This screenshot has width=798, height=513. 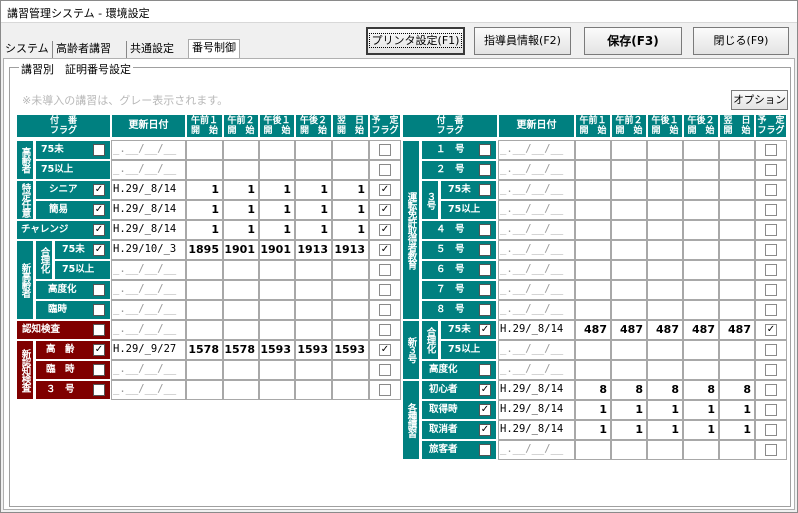 What do you see at coordinates (593, 190) in the screenshot?
I see `right-row2-am1` at bounding box center [593, 190].